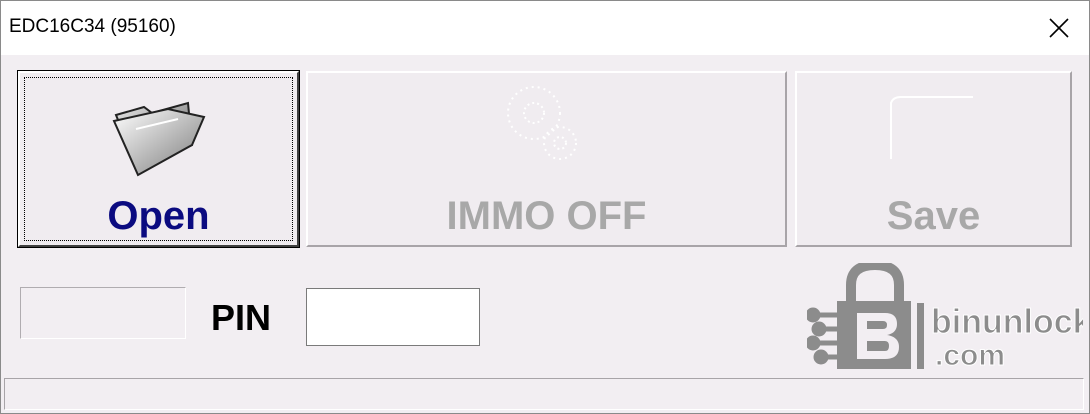  What do you see at coordinates (92, 26) in the screenshot?
I see `window-title: EDC16C34 (95160)` at bounding box center [92, 26].